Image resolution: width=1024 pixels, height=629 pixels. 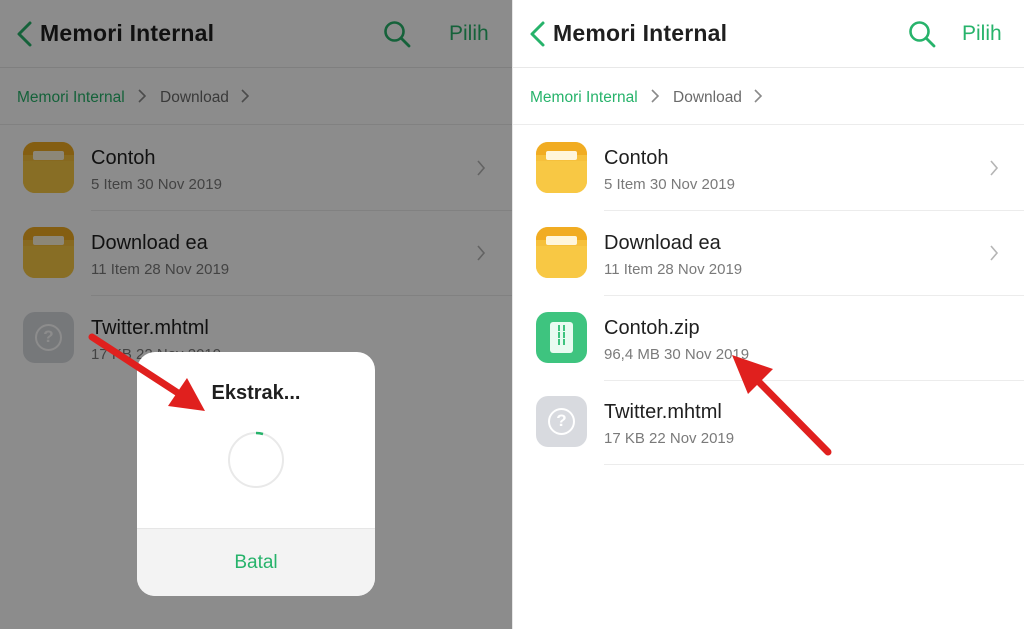 I want to click on item-name: Contoh, so click(x=636, y=158).